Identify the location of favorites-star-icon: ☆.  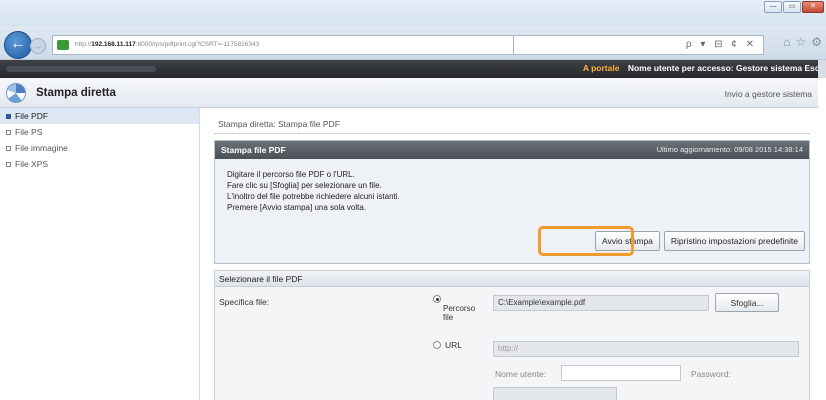
(800, 42).